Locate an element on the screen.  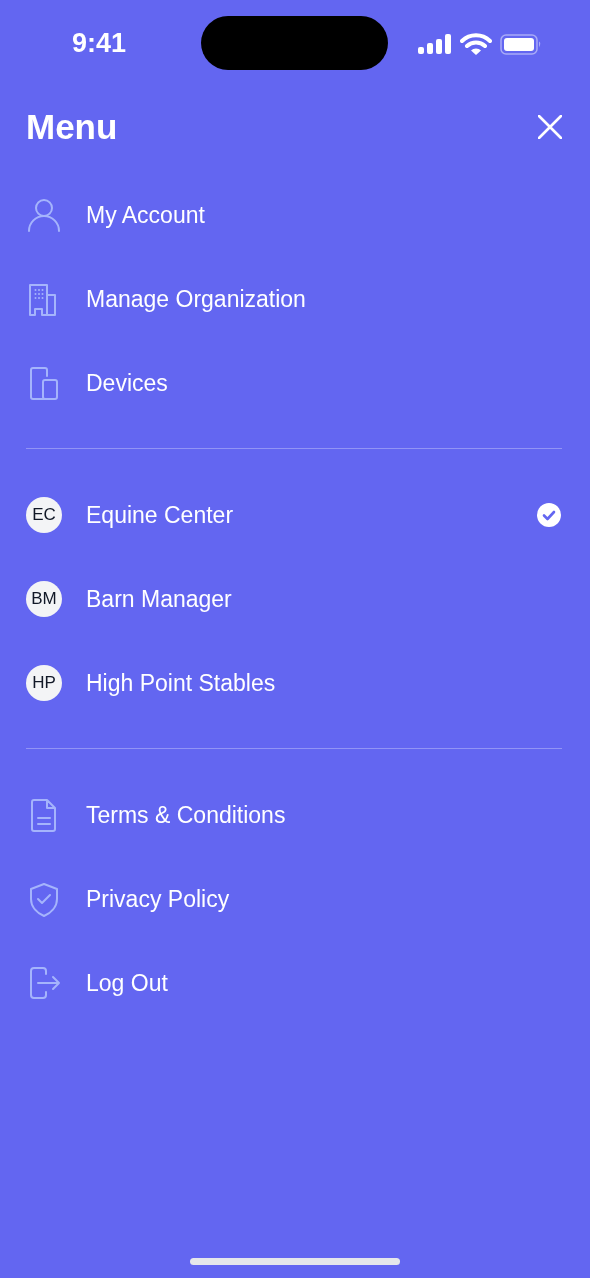
menu-item: Privacy Policy is located at coordinates (295, 899).